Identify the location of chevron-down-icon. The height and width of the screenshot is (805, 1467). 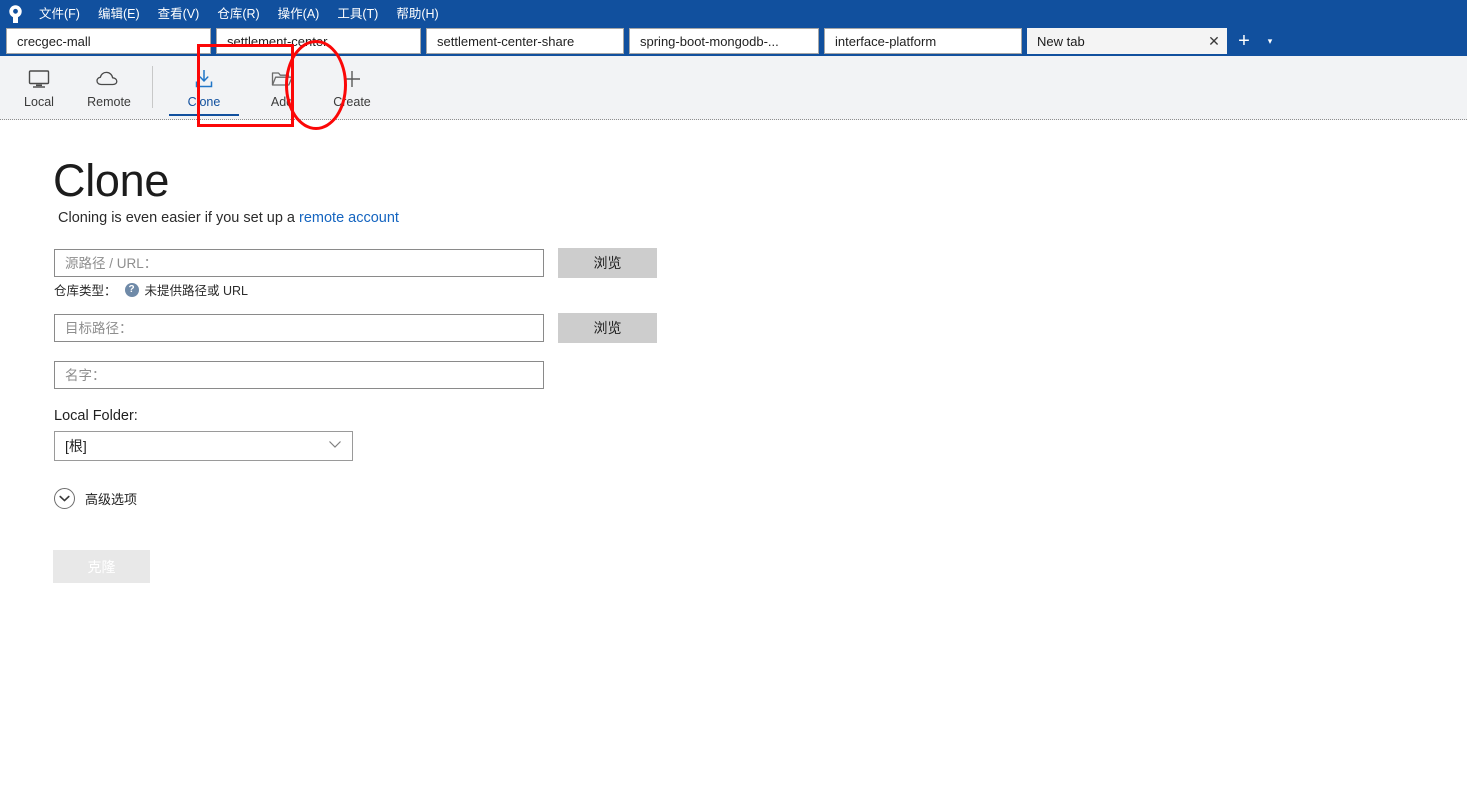
(335, 446).